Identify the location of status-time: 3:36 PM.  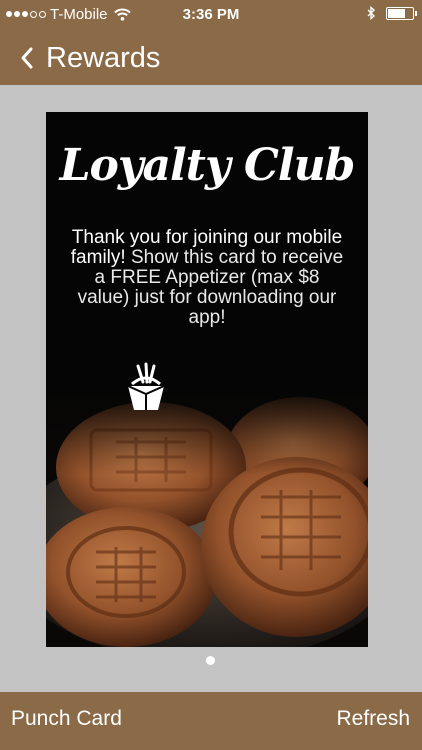
(211, 14).